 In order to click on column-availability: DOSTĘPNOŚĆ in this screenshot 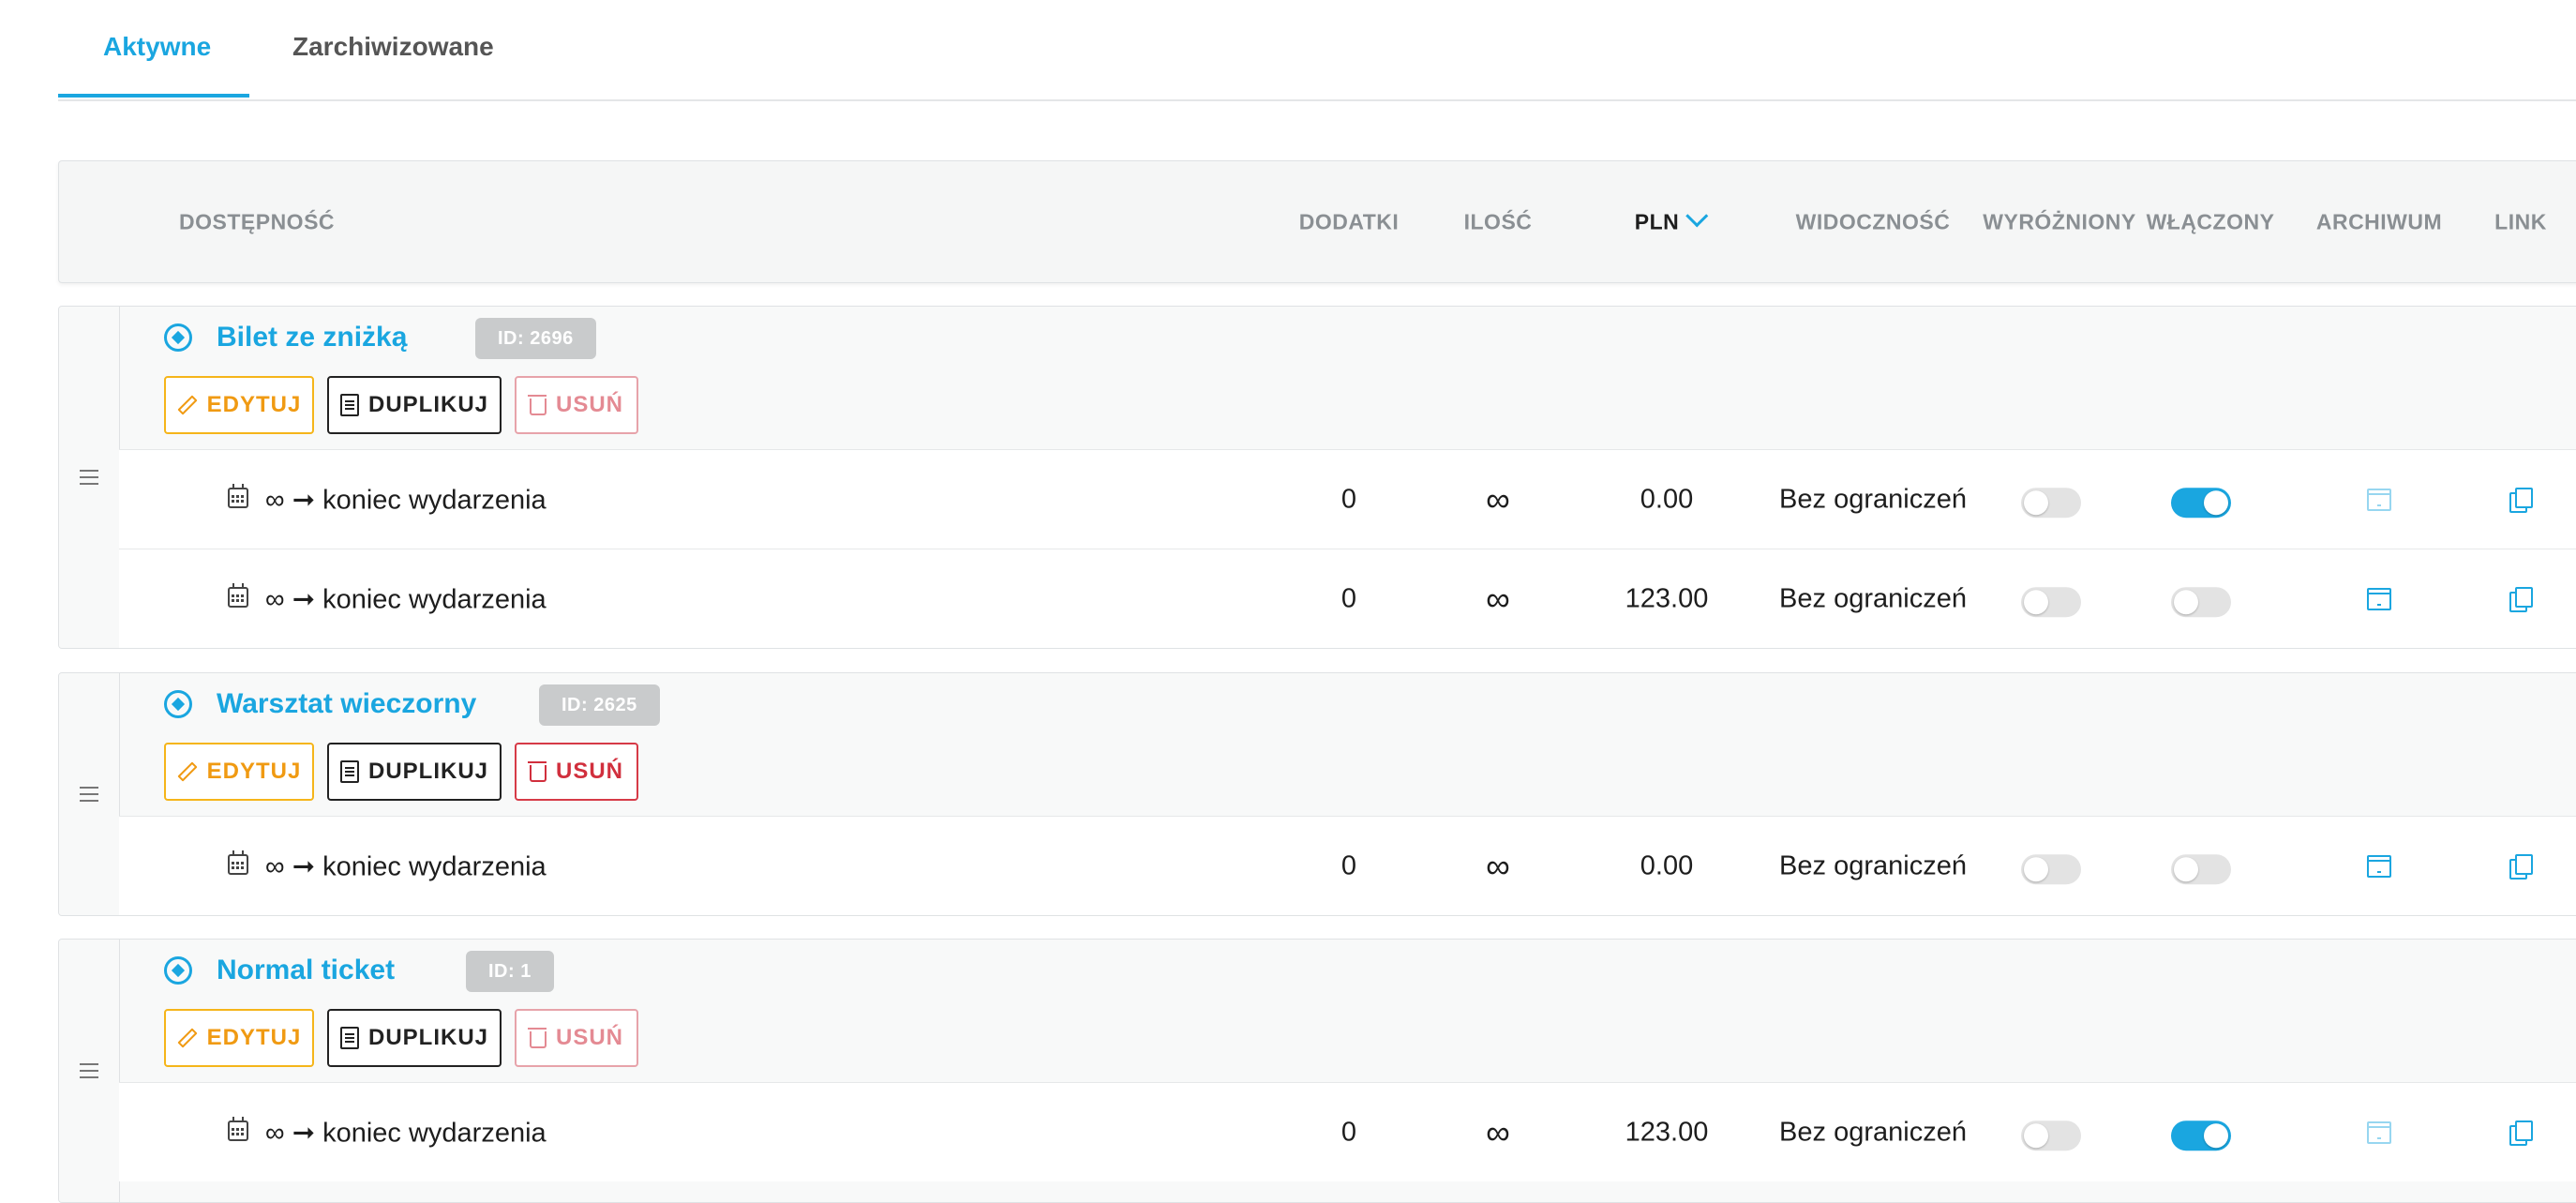, I will do `click(257, 221)`.